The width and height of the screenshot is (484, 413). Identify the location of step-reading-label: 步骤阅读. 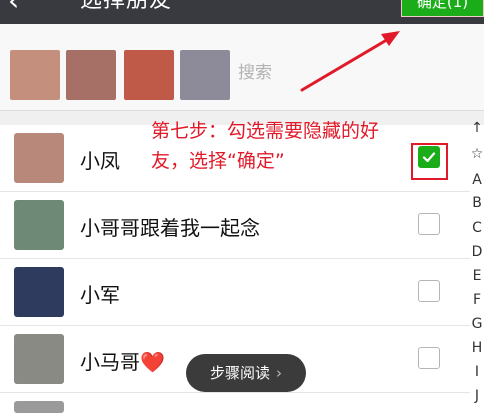
(239, 373).